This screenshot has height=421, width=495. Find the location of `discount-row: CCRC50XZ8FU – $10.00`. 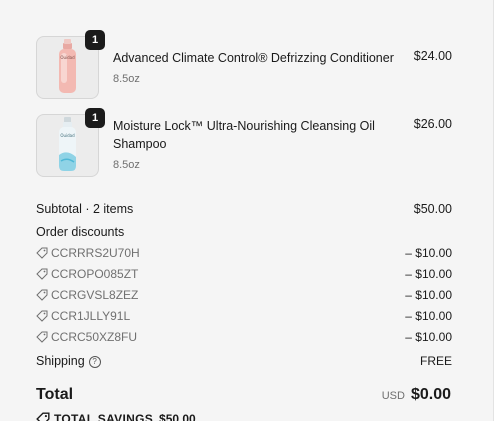

discount-row: CCRC50XZ8FU – $10.00 is located at coordinates (244, 337).